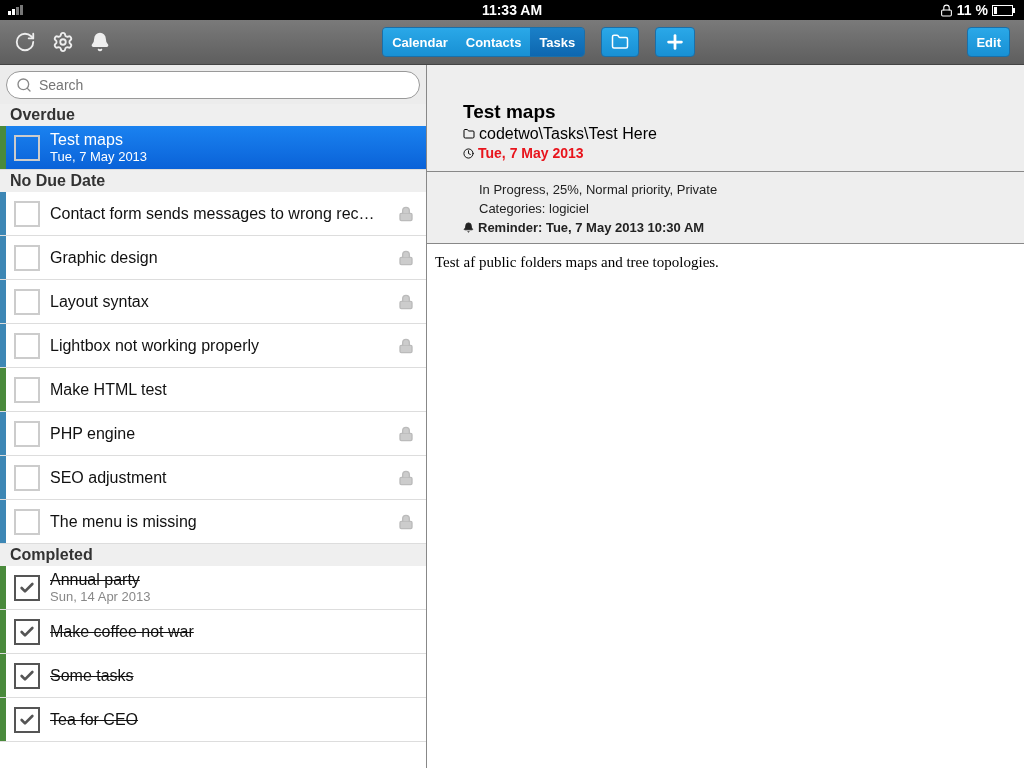 The height and width of the screenshot is (768, 1024). Describe the element at coordinates (108, 477) in the screenshot. I see `task-title: SEO adjustment` at that location.